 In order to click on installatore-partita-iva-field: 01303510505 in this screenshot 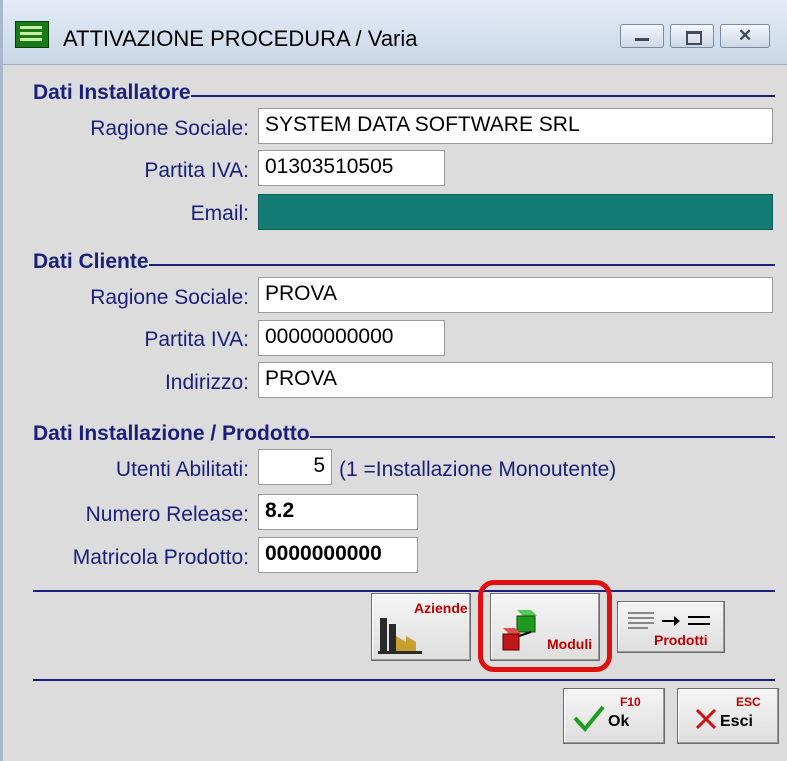, I will do `click(351, 168)`.